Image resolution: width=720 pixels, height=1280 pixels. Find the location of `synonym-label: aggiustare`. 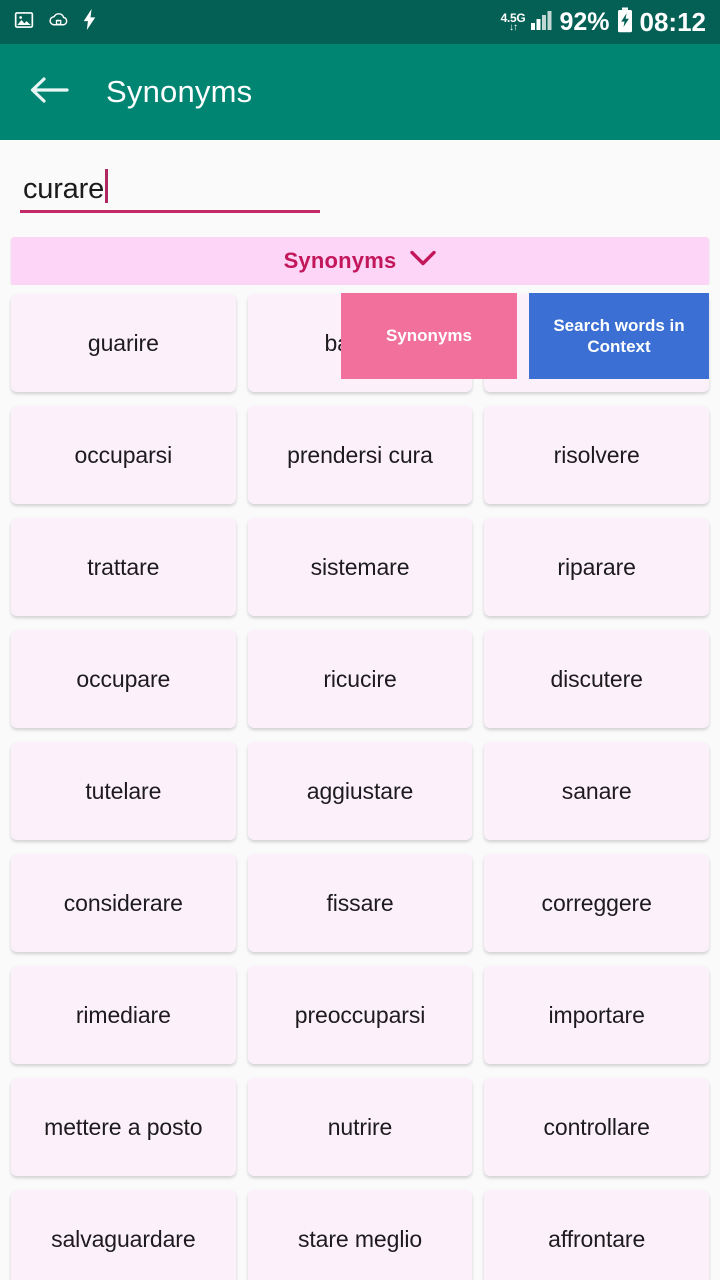

synonym-label: aggiustare is located at coordinates (360, 790).